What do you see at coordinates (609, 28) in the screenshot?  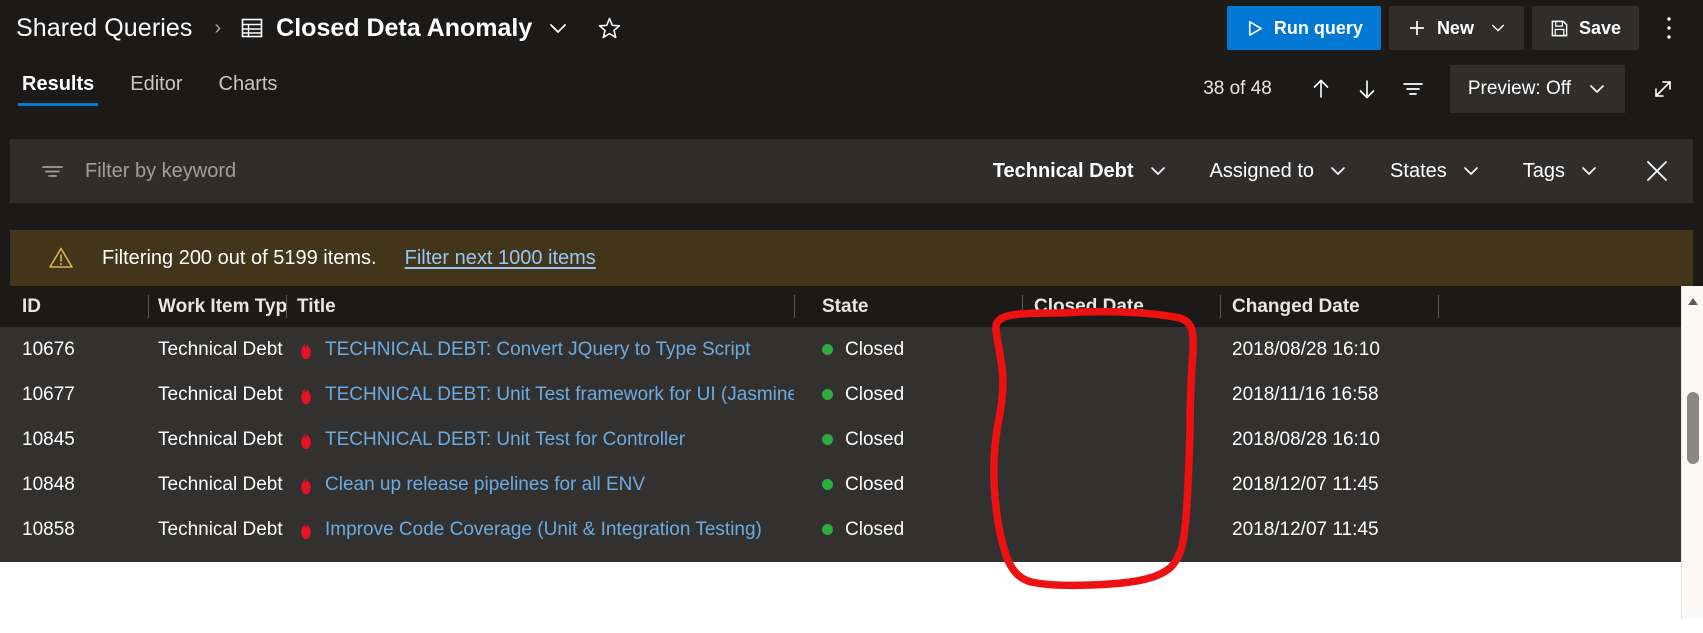 I see `star-outline-icon` at bounding box center [609, 28].